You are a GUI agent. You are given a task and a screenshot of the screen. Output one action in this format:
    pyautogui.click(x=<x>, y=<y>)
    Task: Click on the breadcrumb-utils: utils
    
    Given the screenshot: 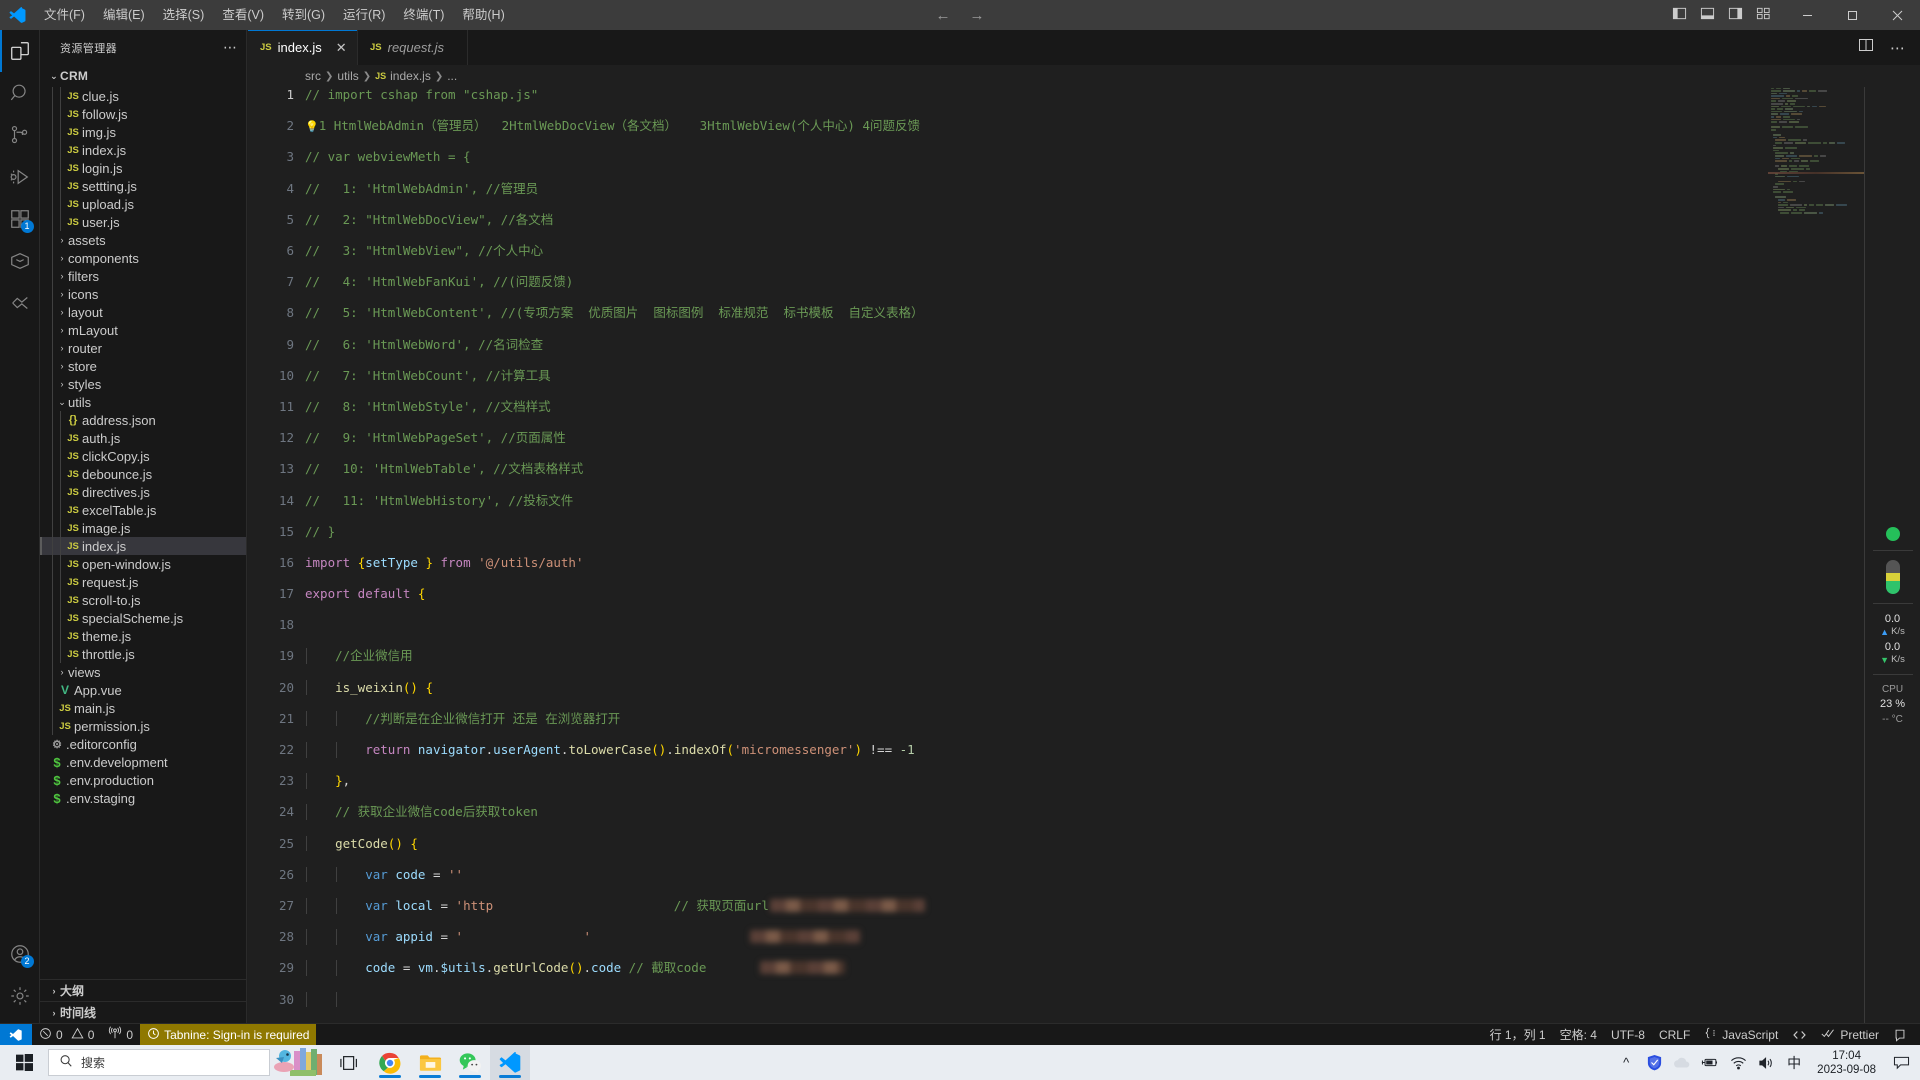 What is the action you would take?
    pyautogui.click(x=347, y=76)
    